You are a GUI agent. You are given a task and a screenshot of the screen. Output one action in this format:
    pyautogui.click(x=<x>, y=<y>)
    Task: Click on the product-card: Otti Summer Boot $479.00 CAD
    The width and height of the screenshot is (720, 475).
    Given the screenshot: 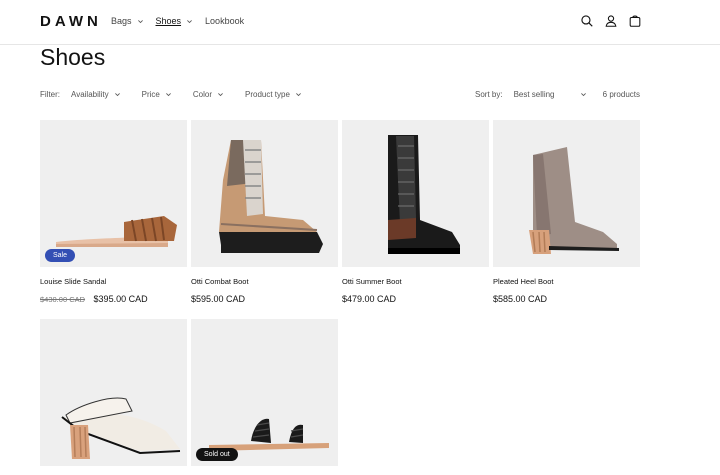 What is the action you would take?
    pyautogui.click(x=415, y=212)
    